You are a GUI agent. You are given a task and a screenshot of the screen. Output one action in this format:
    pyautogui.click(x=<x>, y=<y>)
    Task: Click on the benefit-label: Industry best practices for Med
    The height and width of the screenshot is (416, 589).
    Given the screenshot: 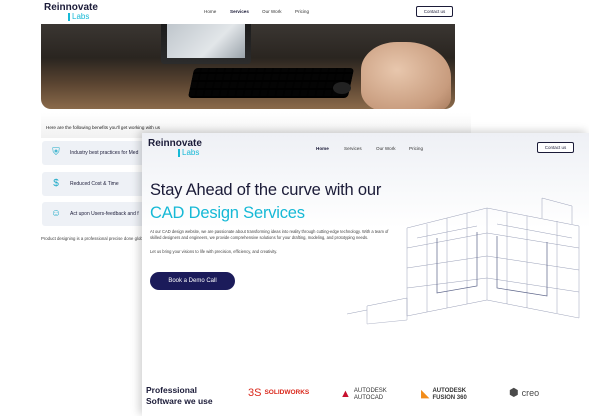 What is the action you would take?
    pyautogui.click(x=104, y=153)
    